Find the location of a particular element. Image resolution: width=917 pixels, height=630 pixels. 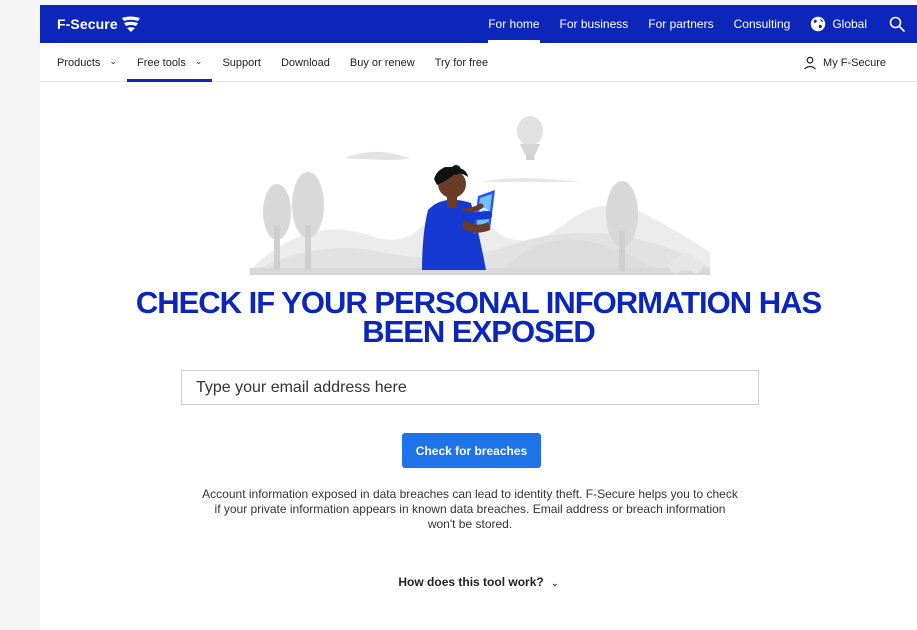

subnav-try-for-free: Try for free is located at coordinates (461, 62).